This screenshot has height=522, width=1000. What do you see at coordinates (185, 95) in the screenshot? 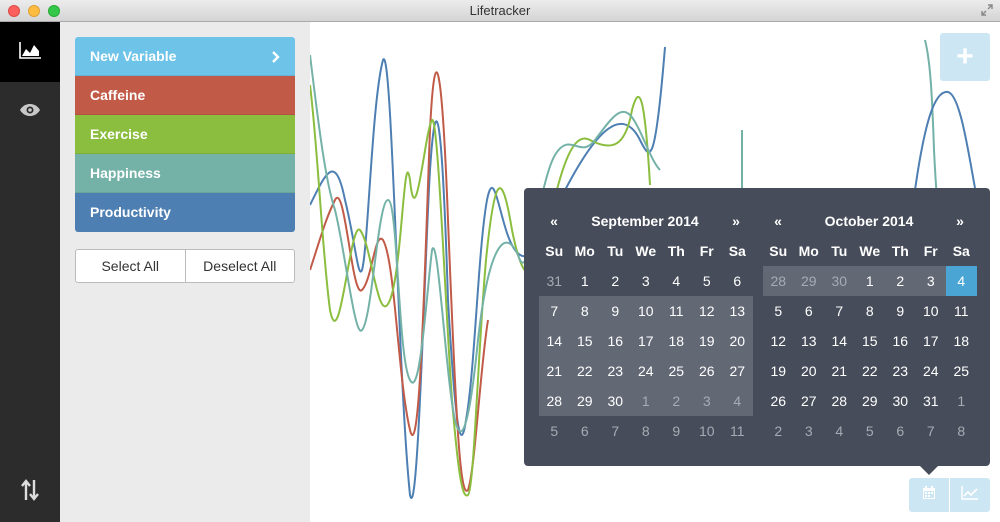
I see `variable-item-caffeine: Caffeine` at bounding box center [185, 95].